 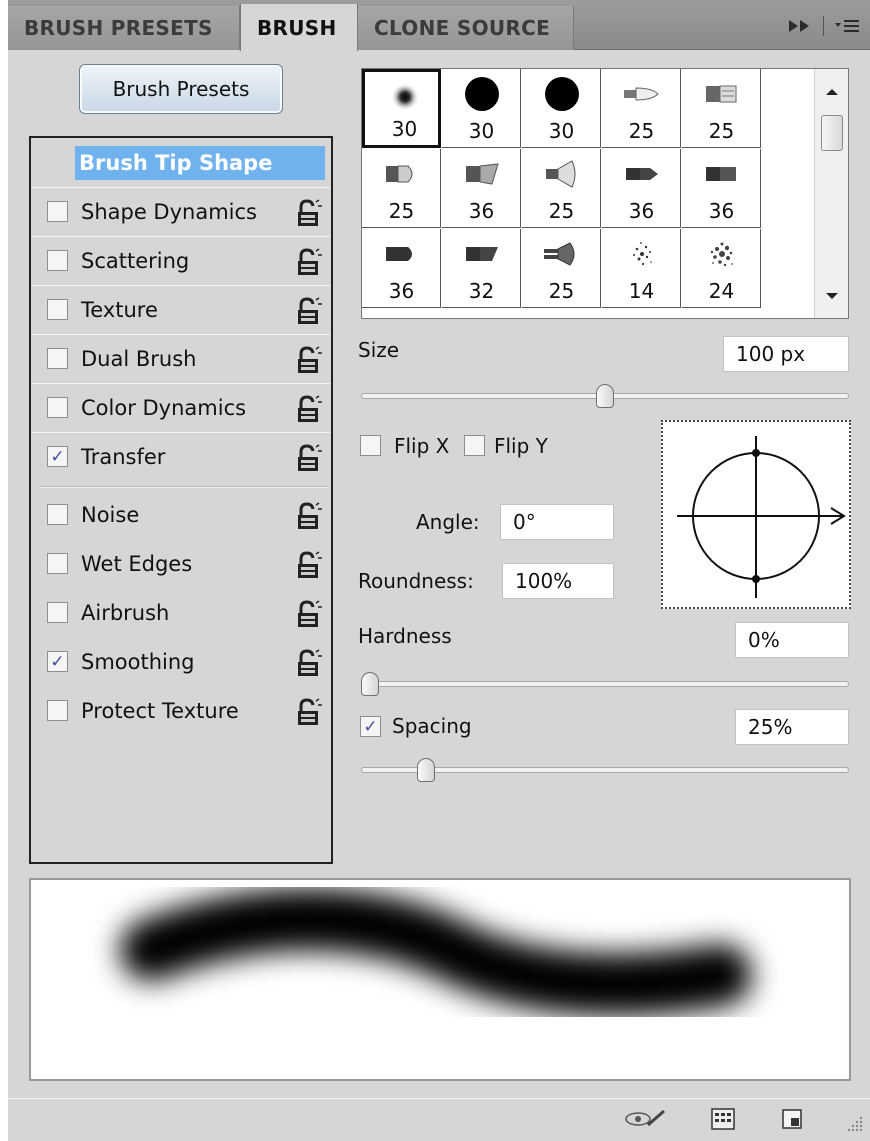 What do you see at coordinates (181, 89) in the screenshot?
I see `brush-presets-button: Brush Presets` at bounding box center [181, 89].